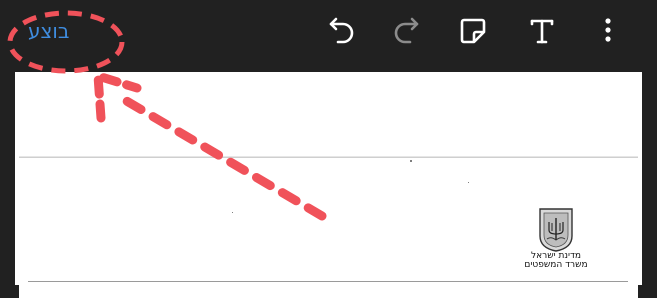  I want to click on more-options-icon, so click(608, 30).